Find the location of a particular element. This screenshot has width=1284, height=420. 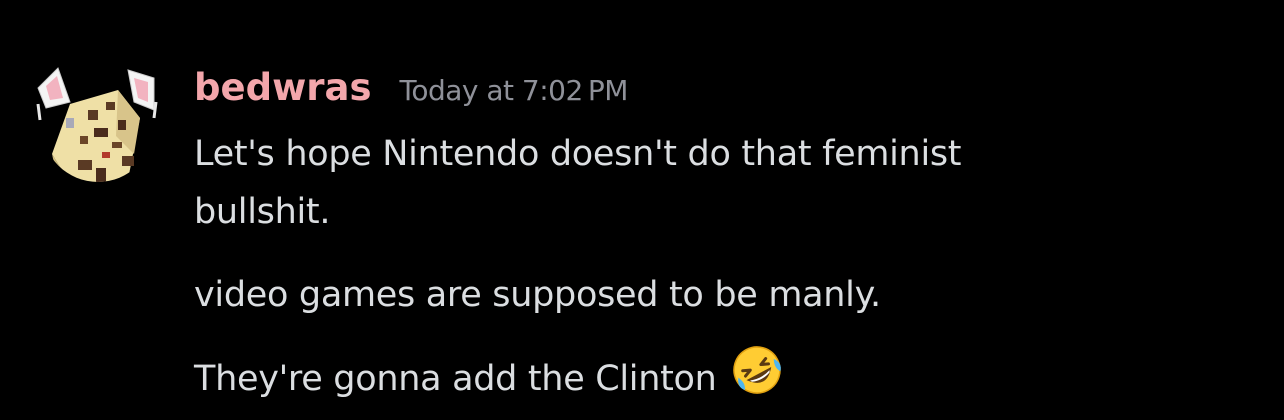

message-header: bedwras Today at 7:02 PM is located at coordinates (411, 88).